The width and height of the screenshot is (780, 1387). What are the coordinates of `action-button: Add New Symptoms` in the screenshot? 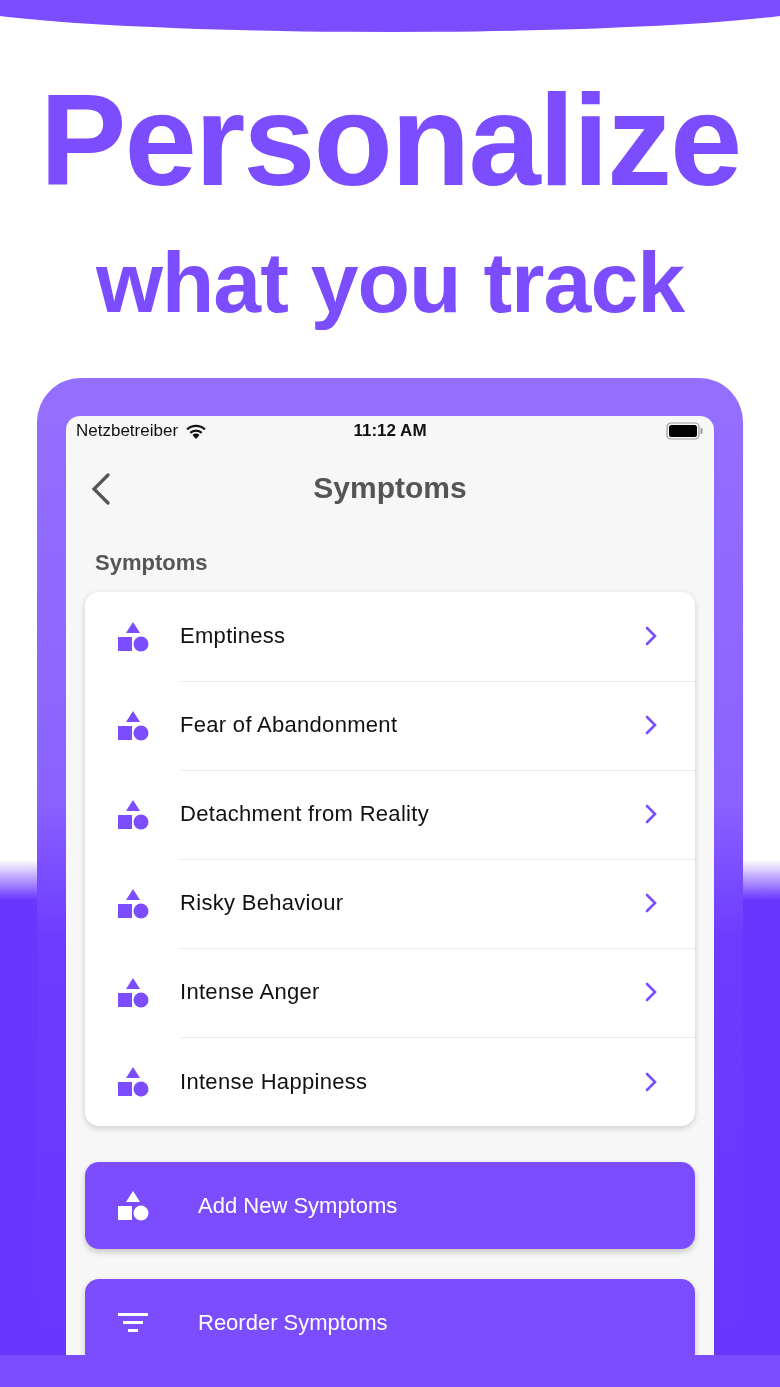 It's located at (390, 1205).